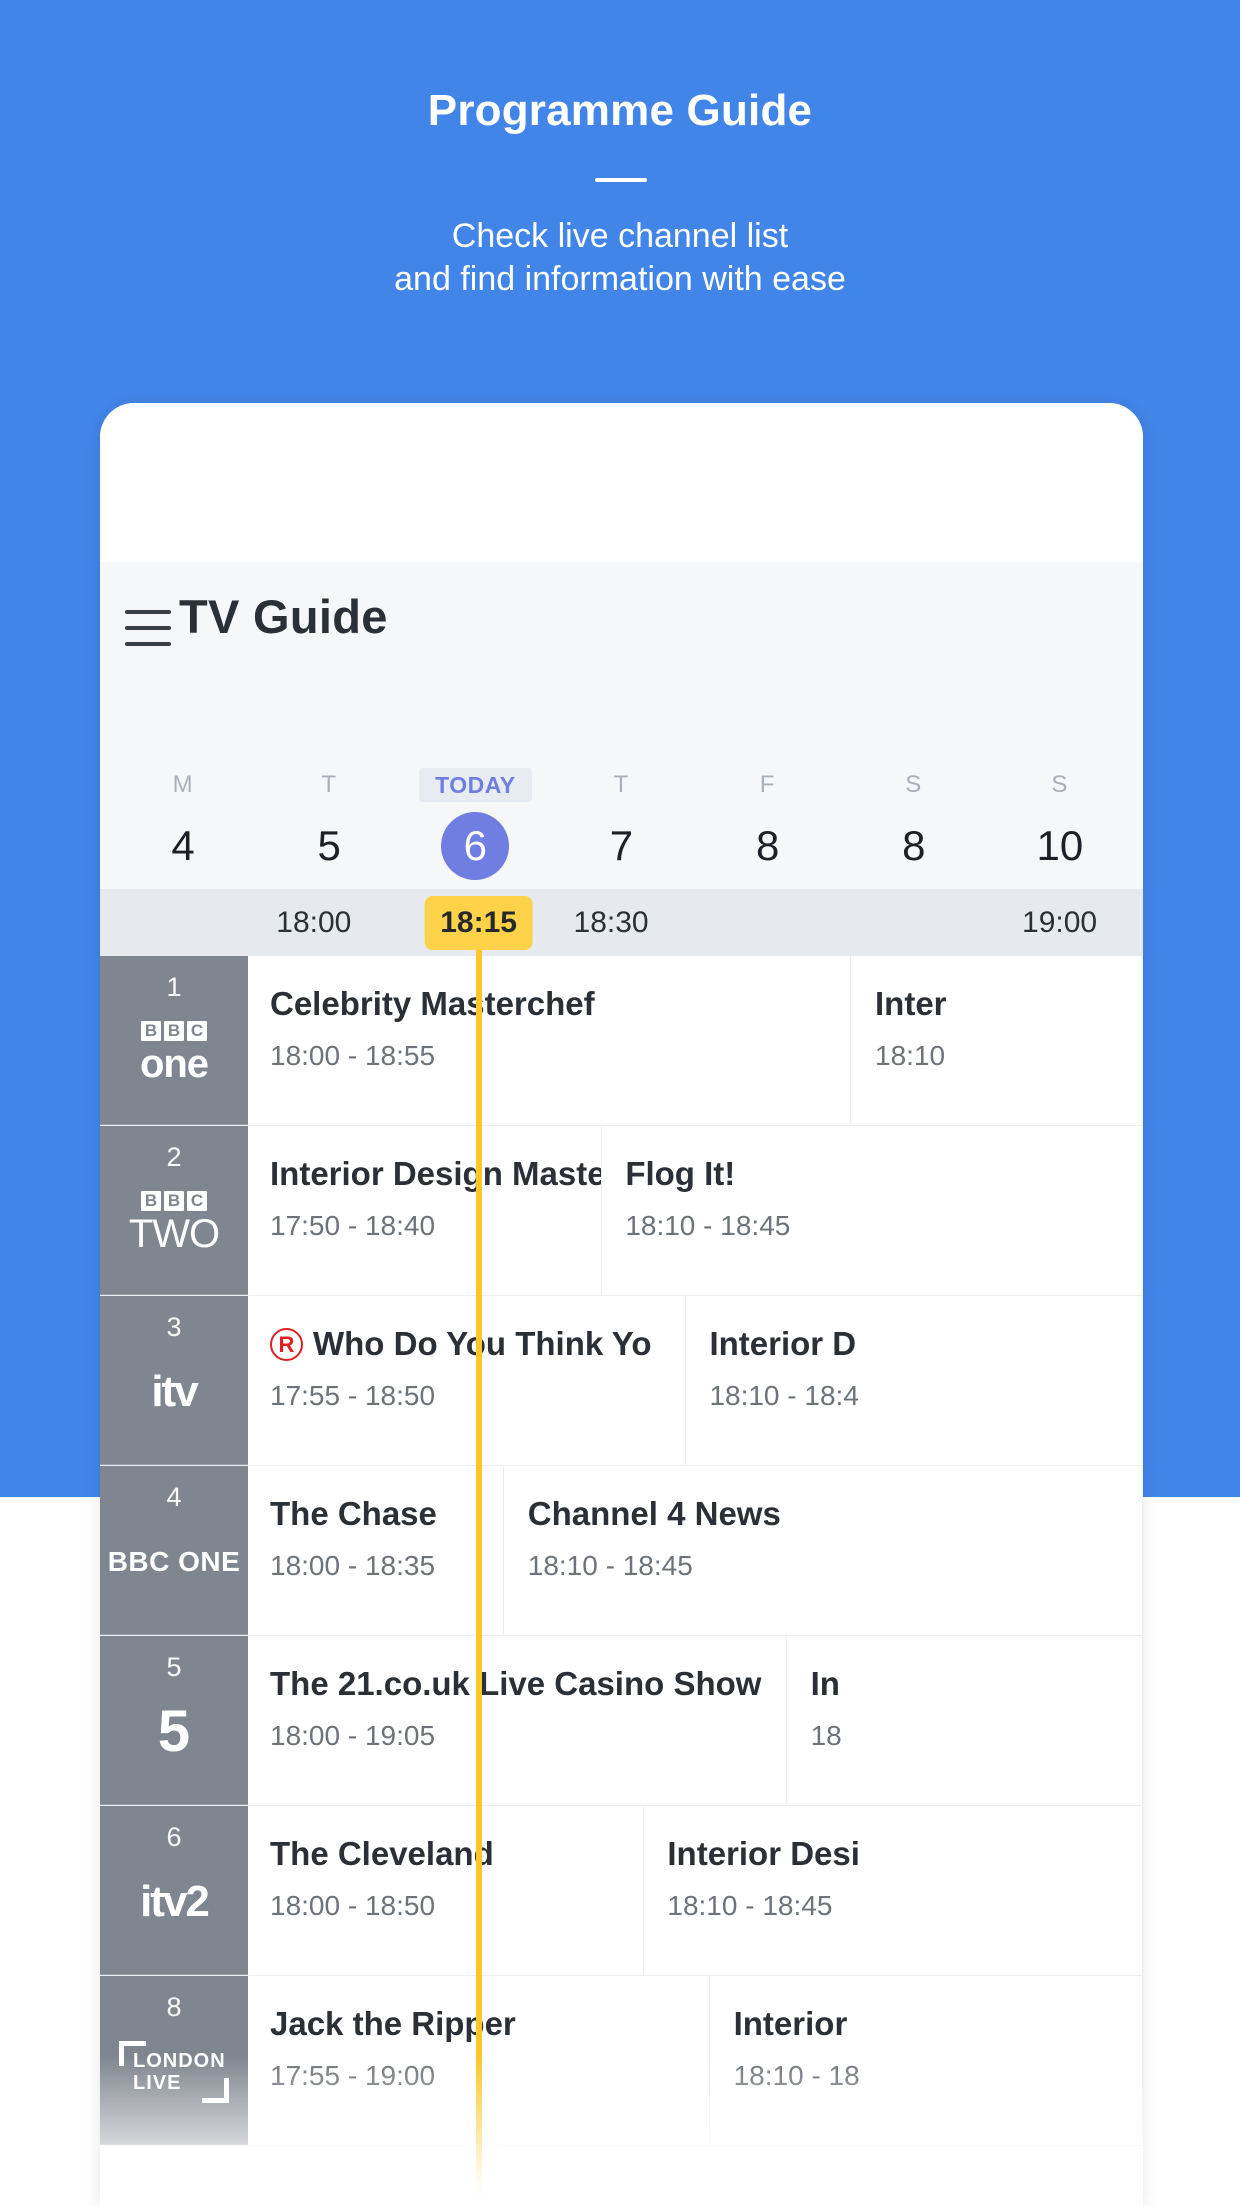 The width and height of the screenshot is (1240, 2206). I want to click on programme-cell: Interior D 18:10 - 18:4, so click(915, 1380).